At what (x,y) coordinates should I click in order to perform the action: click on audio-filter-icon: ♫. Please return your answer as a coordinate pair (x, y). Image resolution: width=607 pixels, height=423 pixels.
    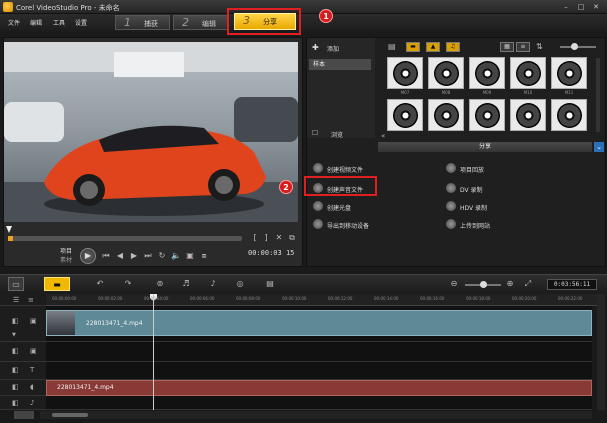
    Looking at the image, I should click on (453, 47).